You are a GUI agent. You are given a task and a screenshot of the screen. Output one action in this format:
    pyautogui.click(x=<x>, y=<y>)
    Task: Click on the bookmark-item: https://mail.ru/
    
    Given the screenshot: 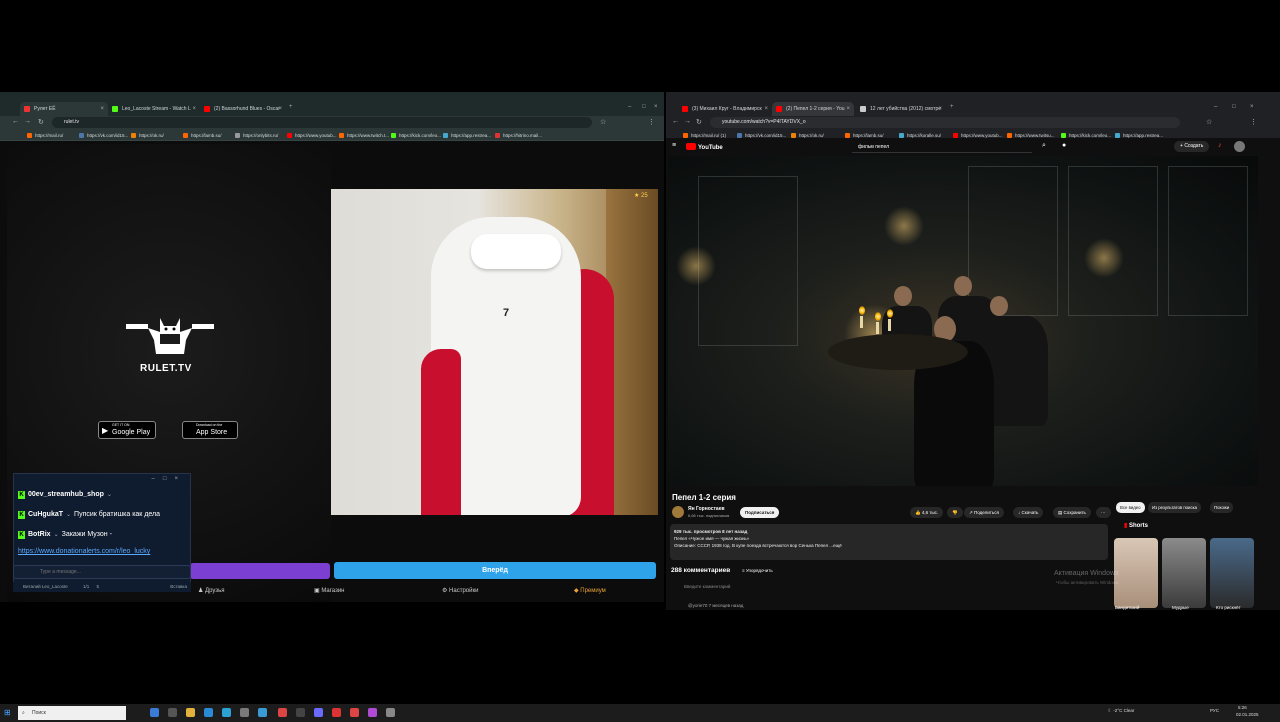 What is the action you would take?
    pyautogui.click(x=44, y=135)
    